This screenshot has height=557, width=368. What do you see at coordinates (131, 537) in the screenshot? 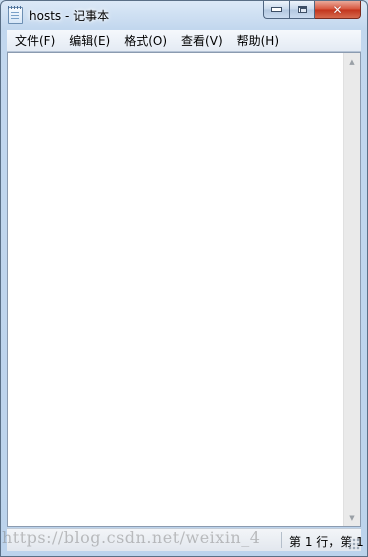
I see `watermark: https://blog.csdn.net/weixin_4` at bounding box center [131, 537].